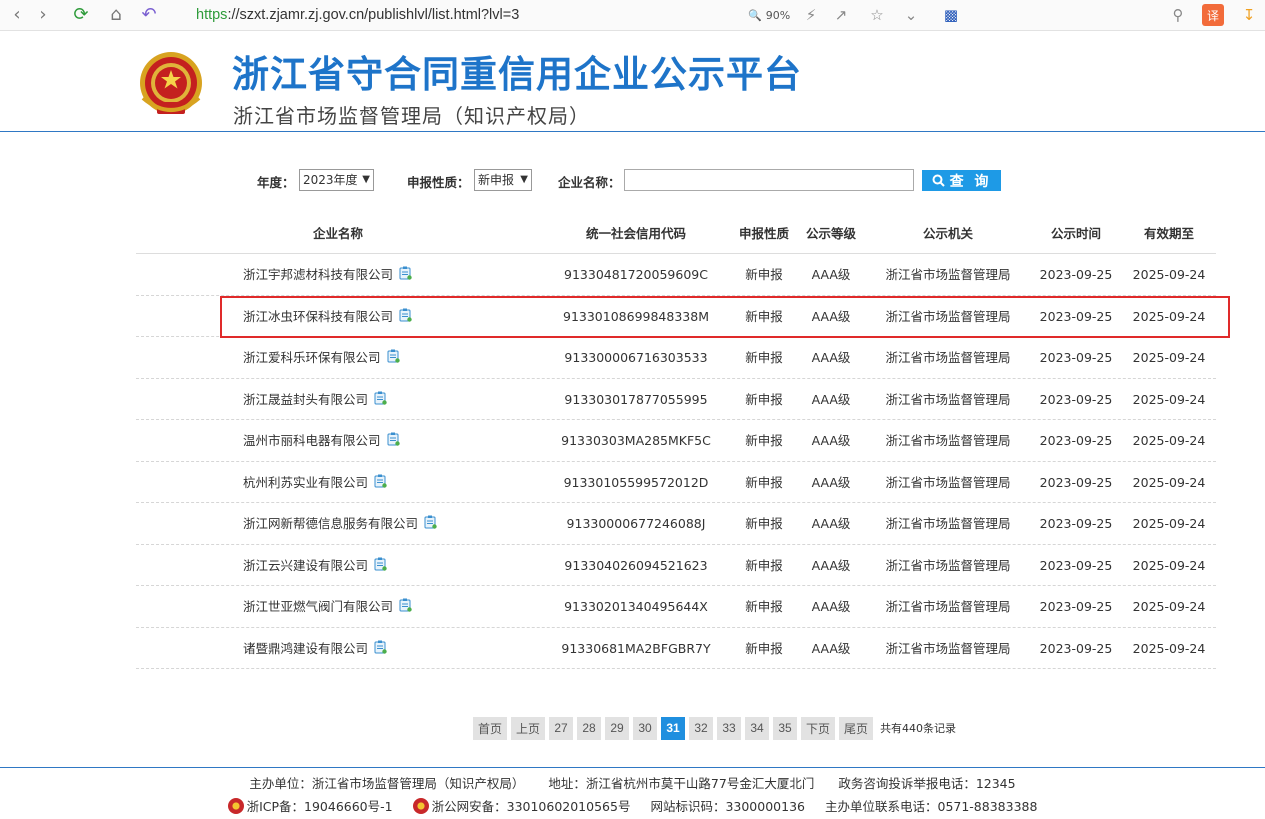 This screenshot has height=819, width=1265. I want to click on footer-address: 地址：浙江省杭州市莫干山路77号金汇大厦北门, so click(681, 783).